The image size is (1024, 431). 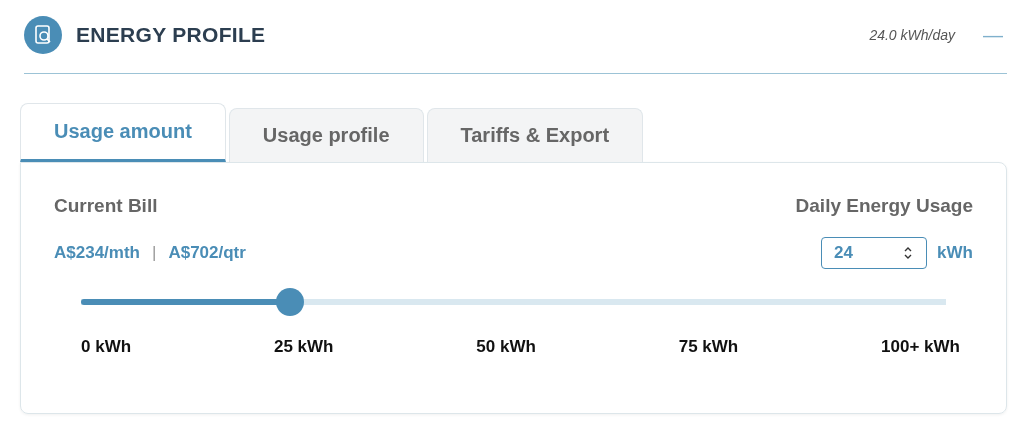 I want to click on daily-usage-summary: 24.0 kWh/day, so click(x=912, y=35).